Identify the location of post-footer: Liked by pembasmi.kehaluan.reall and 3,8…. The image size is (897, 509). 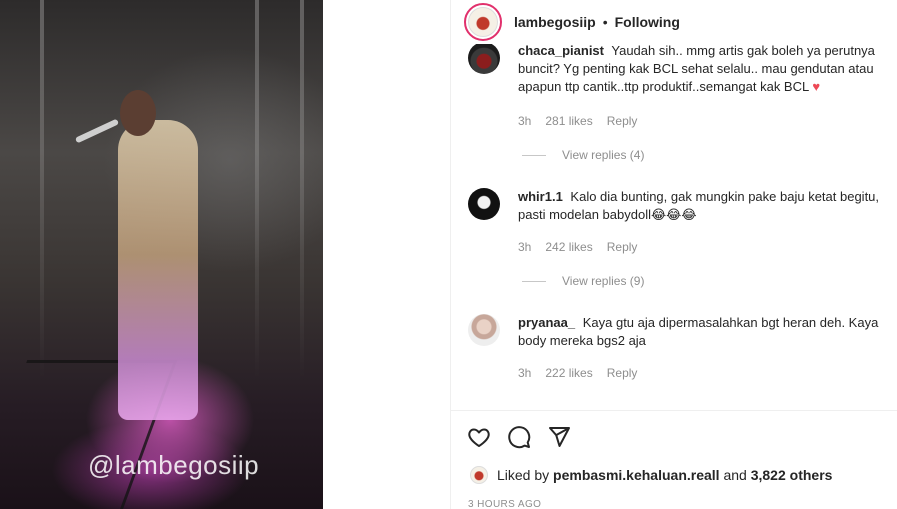
(674, 459).